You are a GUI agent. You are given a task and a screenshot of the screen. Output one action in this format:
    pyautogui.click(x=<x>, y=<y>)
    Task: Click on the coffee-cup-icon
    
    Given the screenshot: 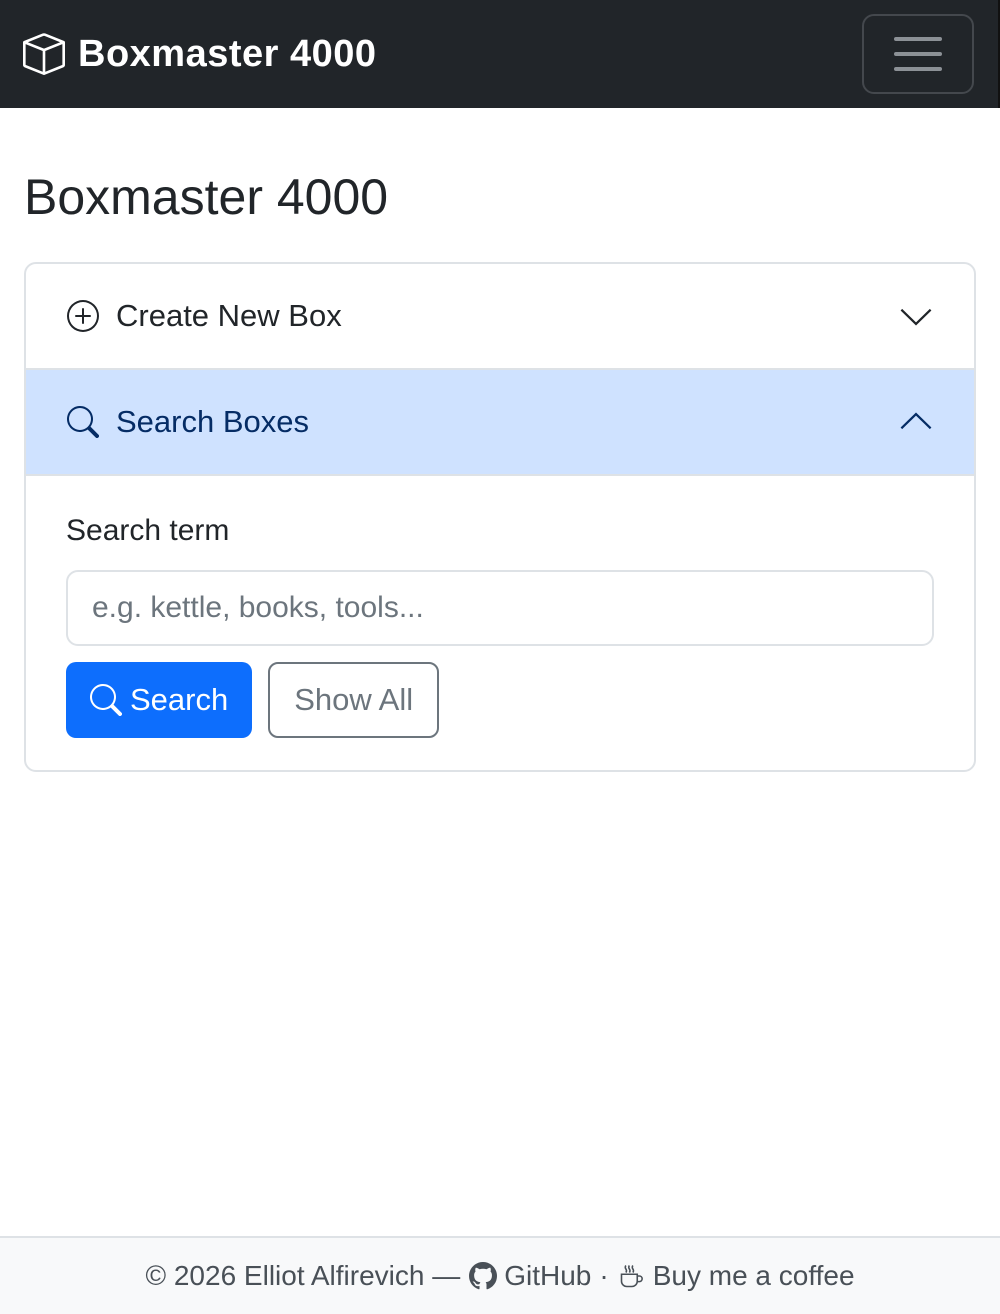 What is the action you would take?
    pyautogui.click(x=632, y=1276)
    